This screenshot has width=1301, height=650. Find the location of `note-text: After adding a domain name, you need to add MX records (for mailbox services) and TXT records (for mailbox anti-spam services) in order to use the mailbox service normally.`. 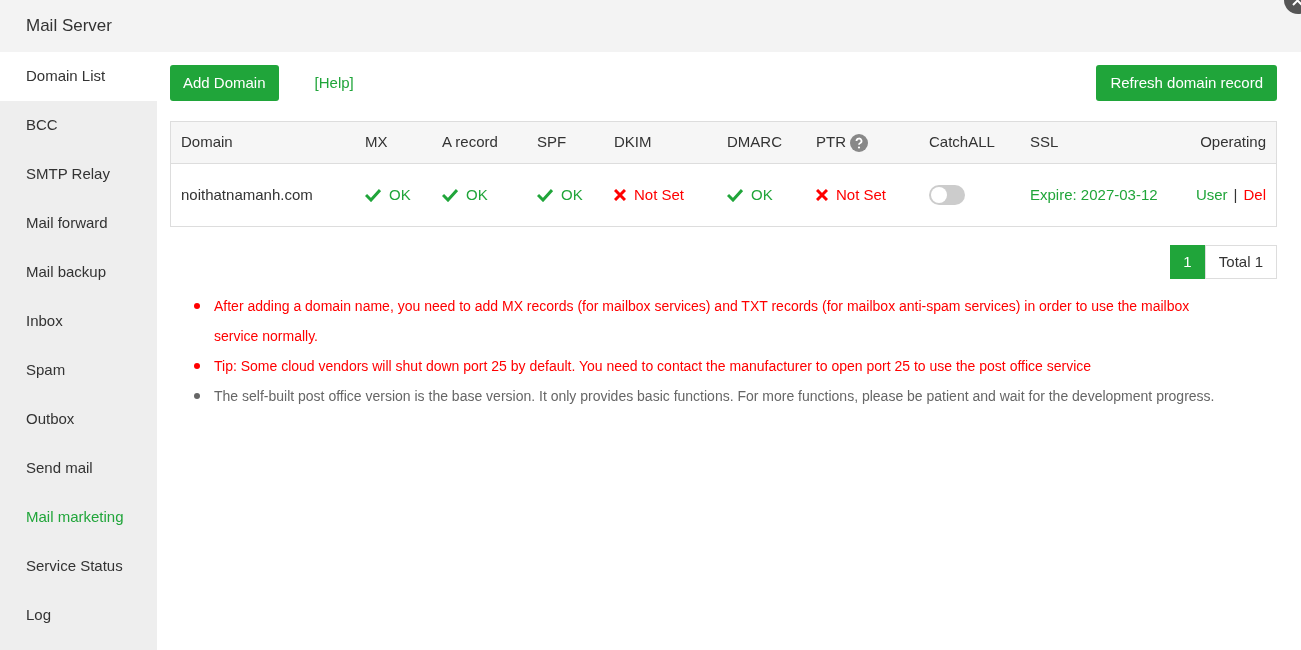

note-text: After adding a domain name, you need to add MX records (for mailbox services) and TXT records (for mailbox anti-spam services) in order to use the mailbox service normally. is located at coordinates (702, 321).